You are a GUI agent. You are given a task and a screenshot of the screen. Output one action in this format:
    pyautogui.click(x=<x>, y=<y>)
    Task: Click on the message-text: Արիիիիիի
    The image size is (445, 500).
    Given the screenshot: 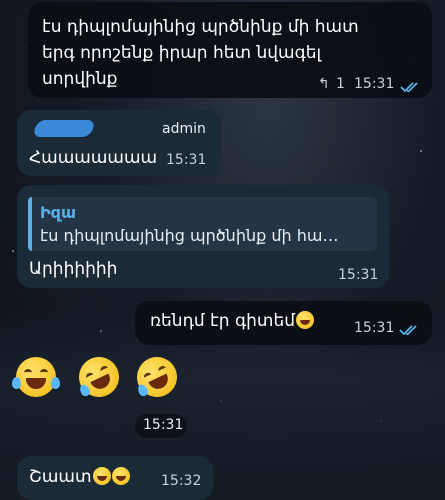 What is the action you would take?
    pyautogui.click(x=73, y=269)
    